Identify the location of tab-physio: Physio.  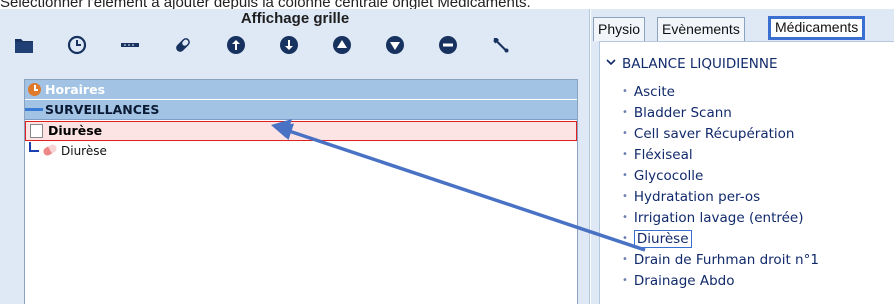
(619, 29).